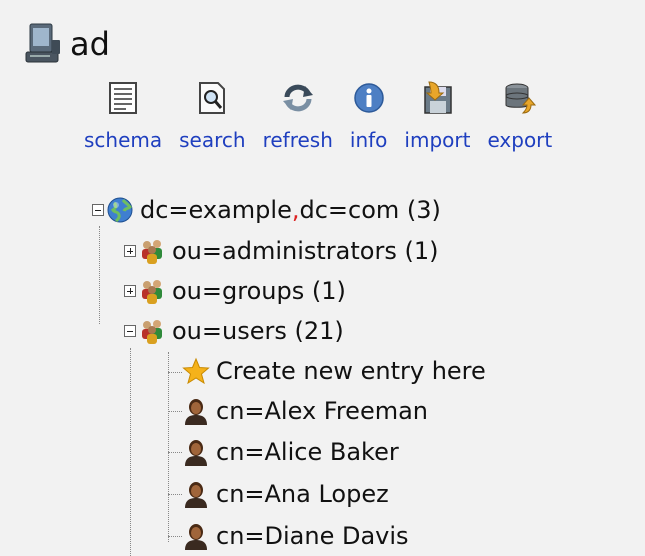  What do you see at coordinates (520, 98) in the screenshot?
I see `export-database-icon` at bounding box center [520, 98].